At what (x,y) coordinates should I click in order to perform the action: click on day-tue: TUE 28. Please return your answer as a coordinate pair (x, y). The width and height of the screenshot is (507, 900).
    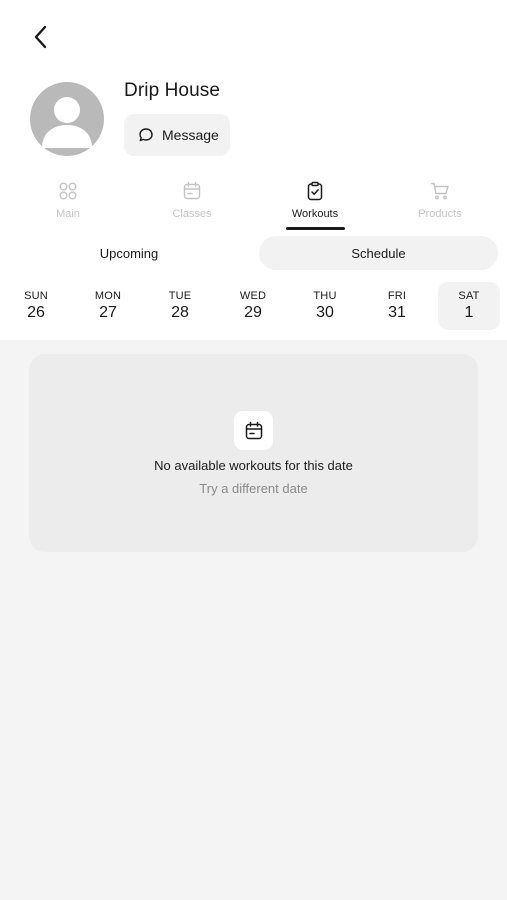
    Looking at the image, I should click on (180, 306).